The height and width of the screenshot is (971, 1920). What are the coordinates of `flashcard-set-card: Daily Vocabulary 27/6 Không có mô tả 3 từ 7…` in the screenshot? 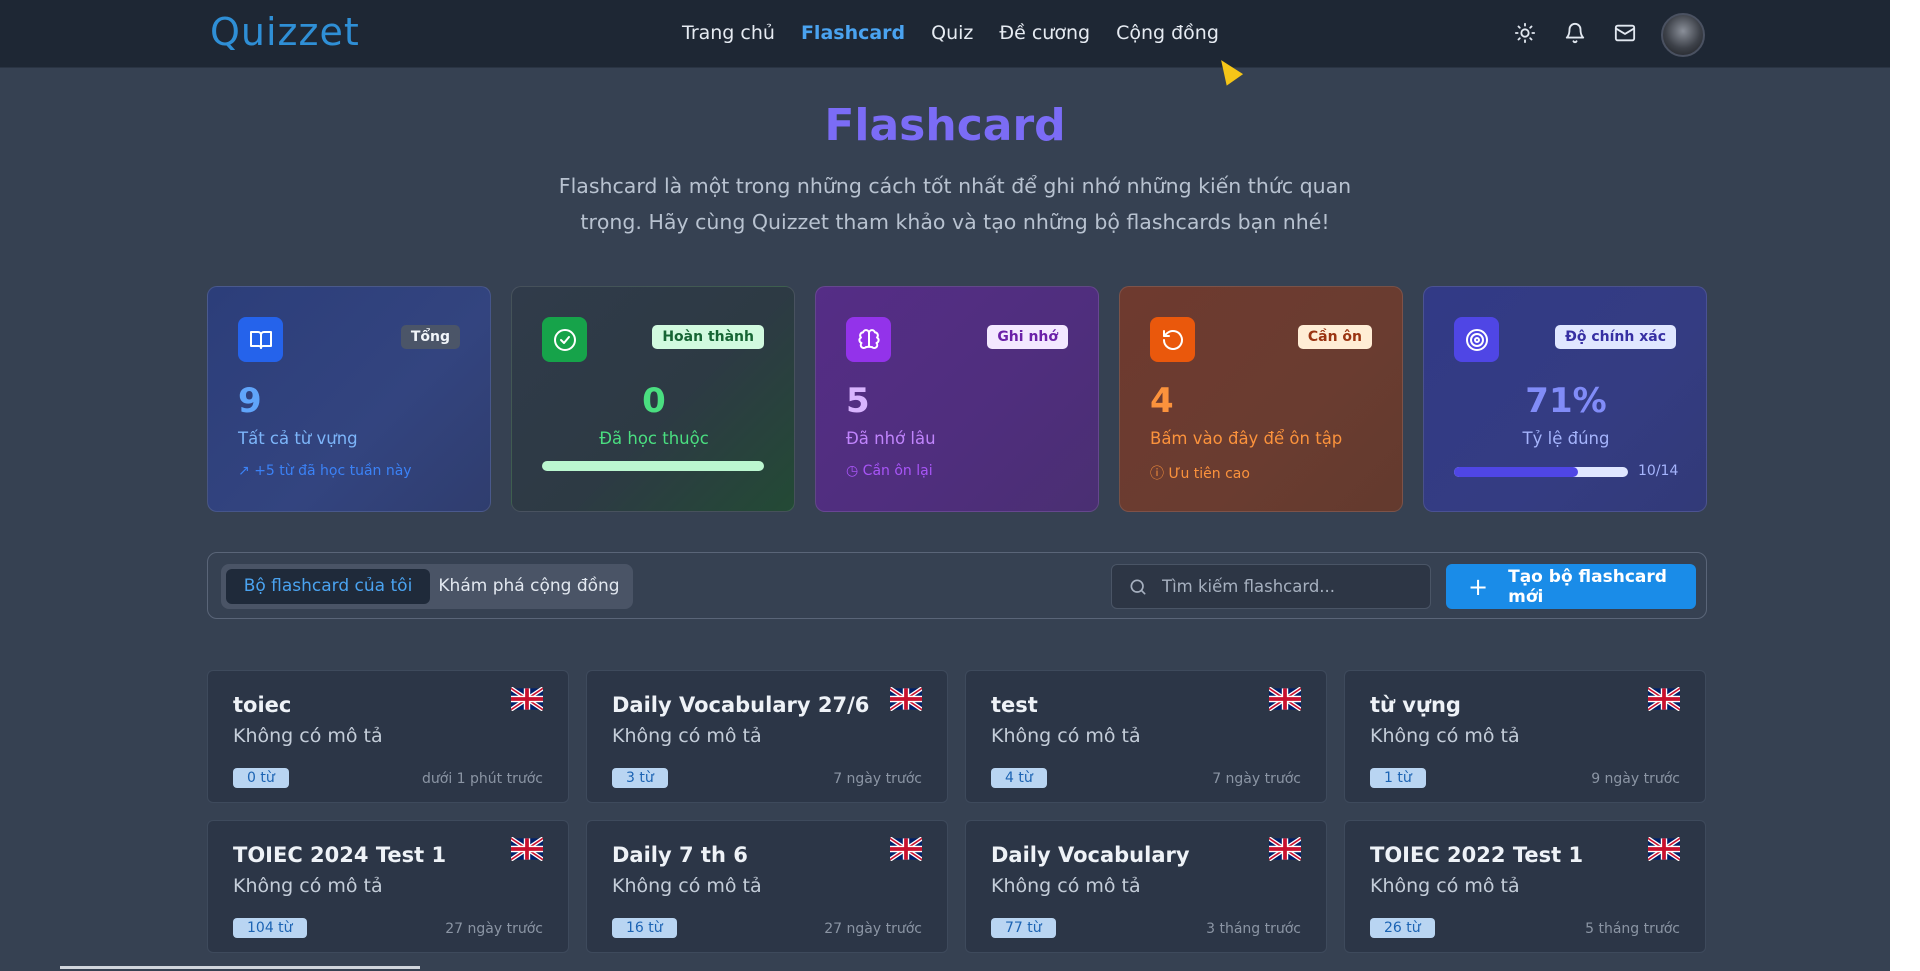 It's located at (767, 736).